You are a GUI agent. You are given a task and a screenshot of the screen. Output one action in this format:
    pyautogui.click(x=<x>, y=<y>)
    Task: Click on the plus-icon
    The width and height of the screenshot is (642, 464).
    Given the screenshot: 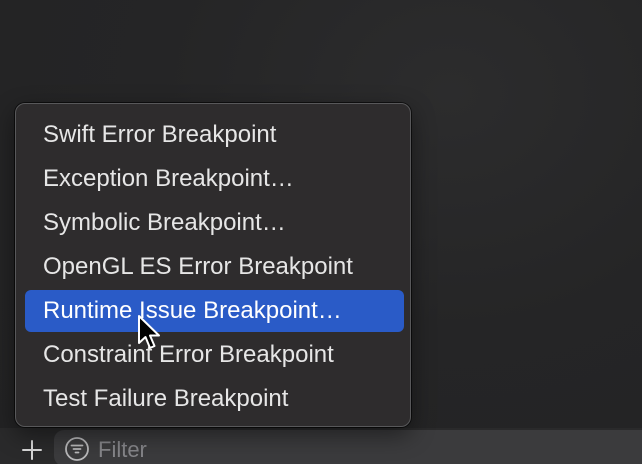 What is the action you would take?
    pyautogui.click(x=32, y=450)
    